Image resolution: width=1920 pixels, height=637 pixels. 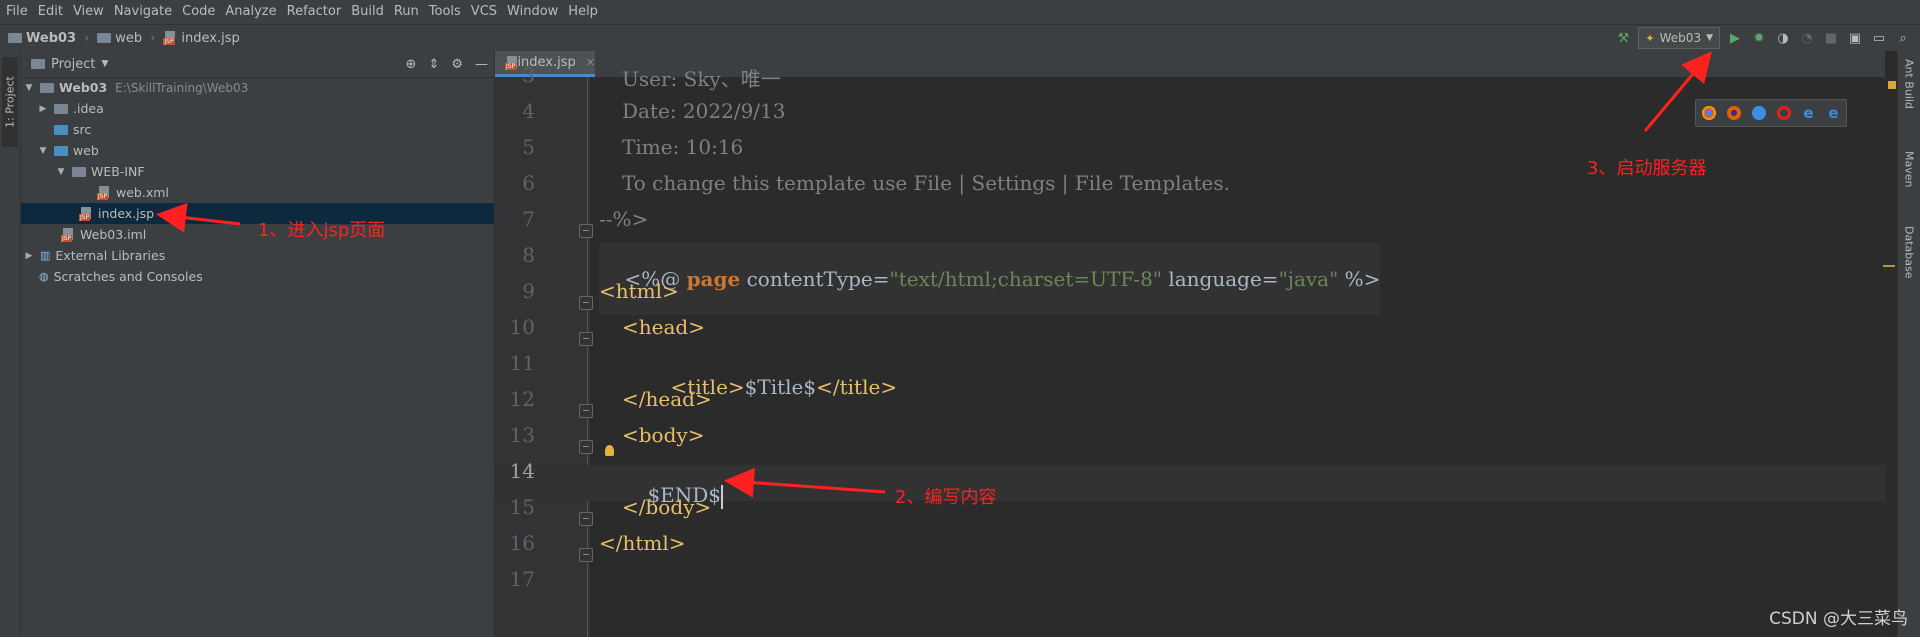 I want to click on arrow-to-end-placeholder, so click(x=805, y=482).